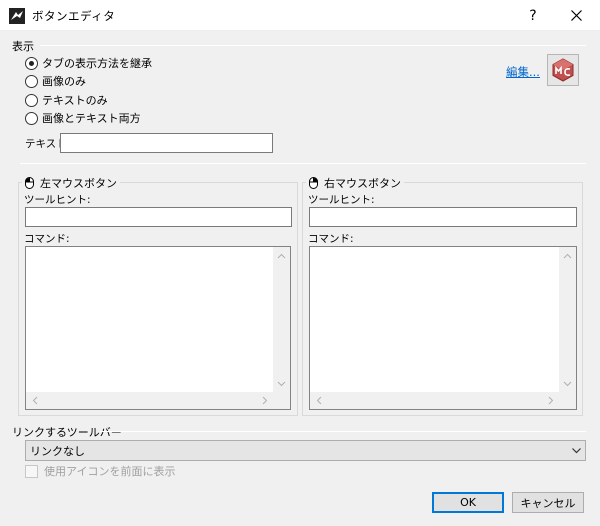  Describe the element at coordinates (434, 400) in the screenshot. I see `right-horizontal-scrollbar` at that location.